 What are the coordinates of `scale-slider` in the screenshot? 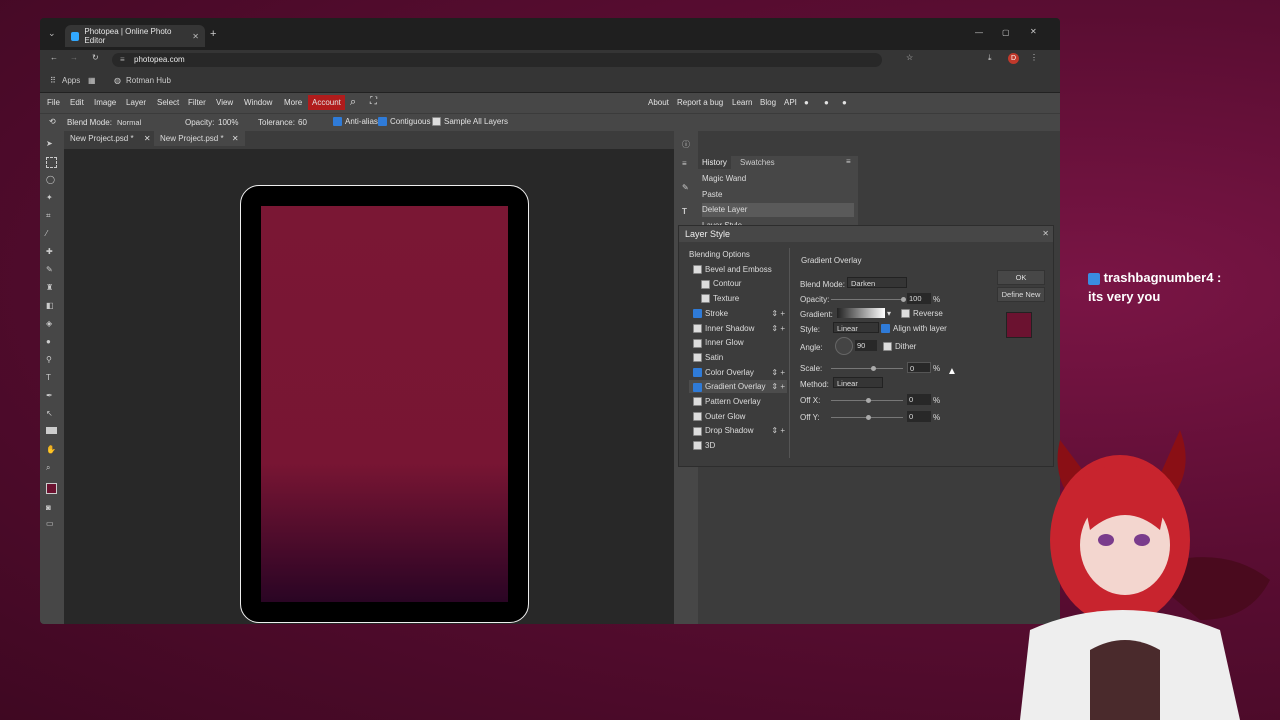 It's located at (867, 368).